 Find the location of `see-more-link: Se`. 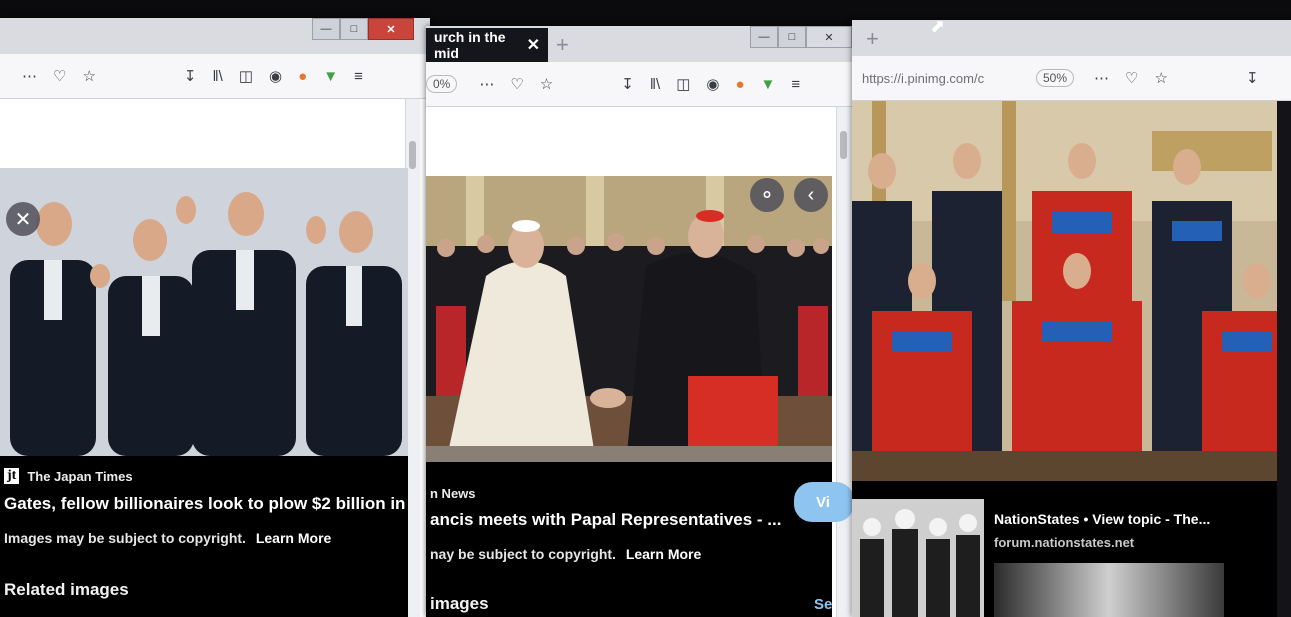

see-more-link: Se is located at coordinates (823, 604).